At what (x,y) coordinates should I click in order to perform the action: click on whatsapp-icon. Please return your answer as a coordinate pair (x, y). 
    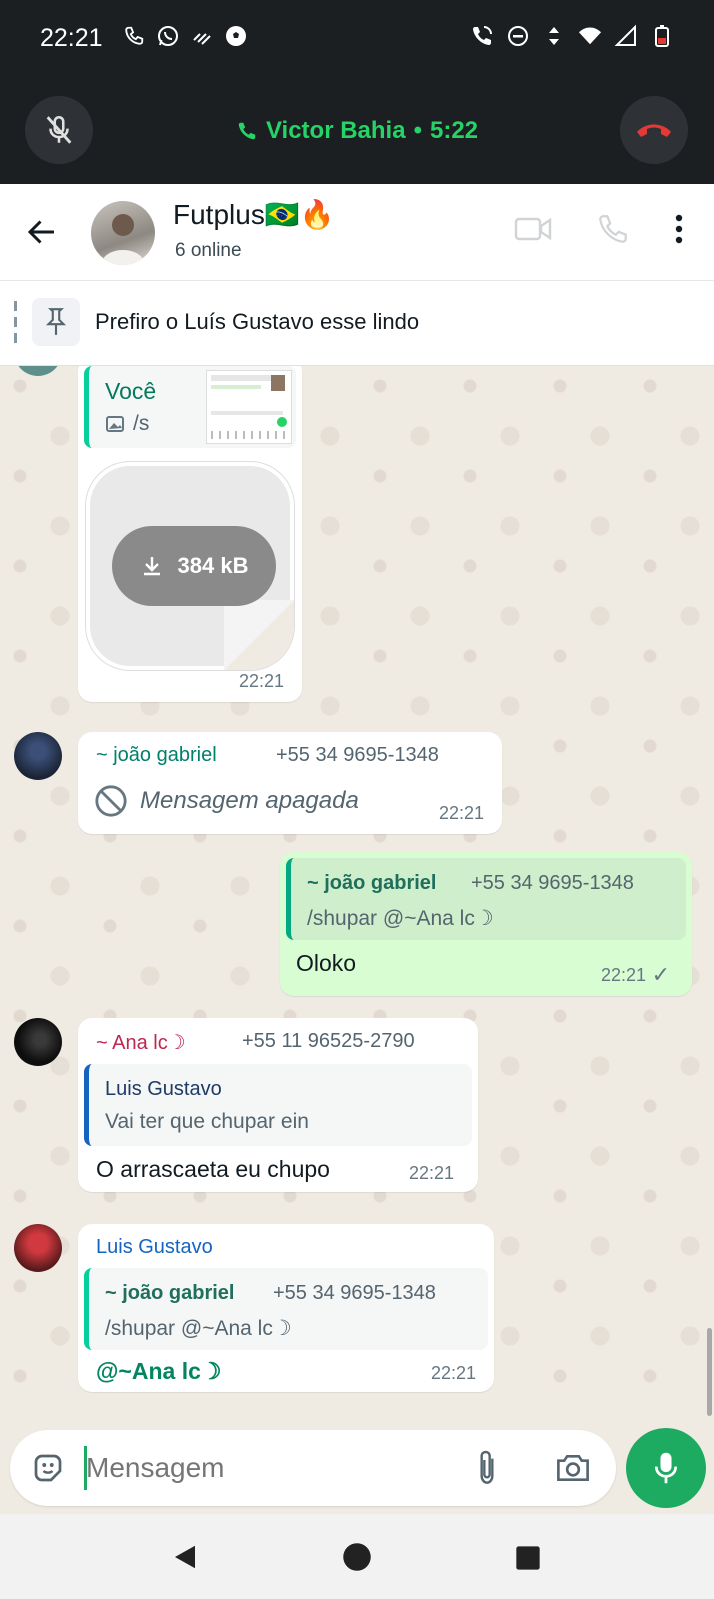
    Looking at the image, I should click on (168, 36).